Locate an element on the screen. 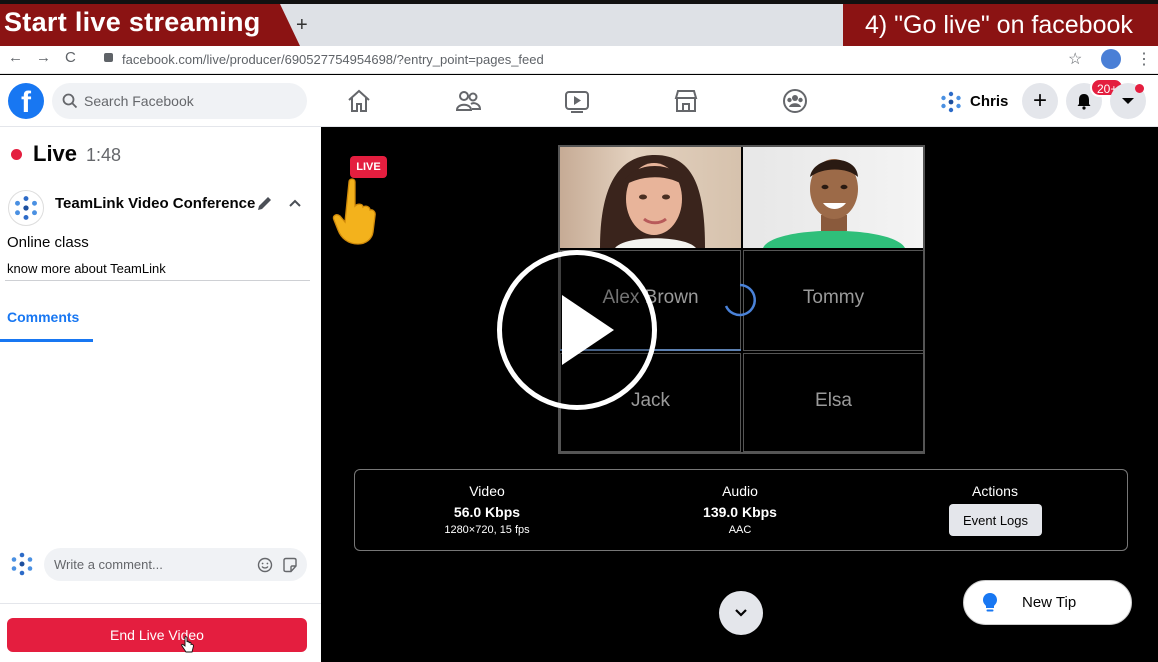 The image size is (1158, 662). comment-input is located at coordinates (154, 564).